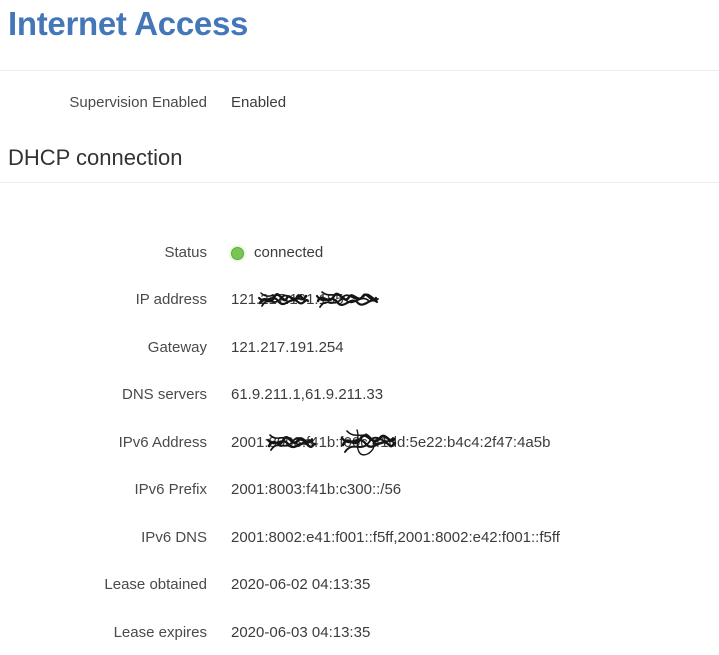 This screenshot has height=655, width=719. I want to click on table-row: DNS servers 61.9.211.1,61.9.211.33, so click(359, 395).